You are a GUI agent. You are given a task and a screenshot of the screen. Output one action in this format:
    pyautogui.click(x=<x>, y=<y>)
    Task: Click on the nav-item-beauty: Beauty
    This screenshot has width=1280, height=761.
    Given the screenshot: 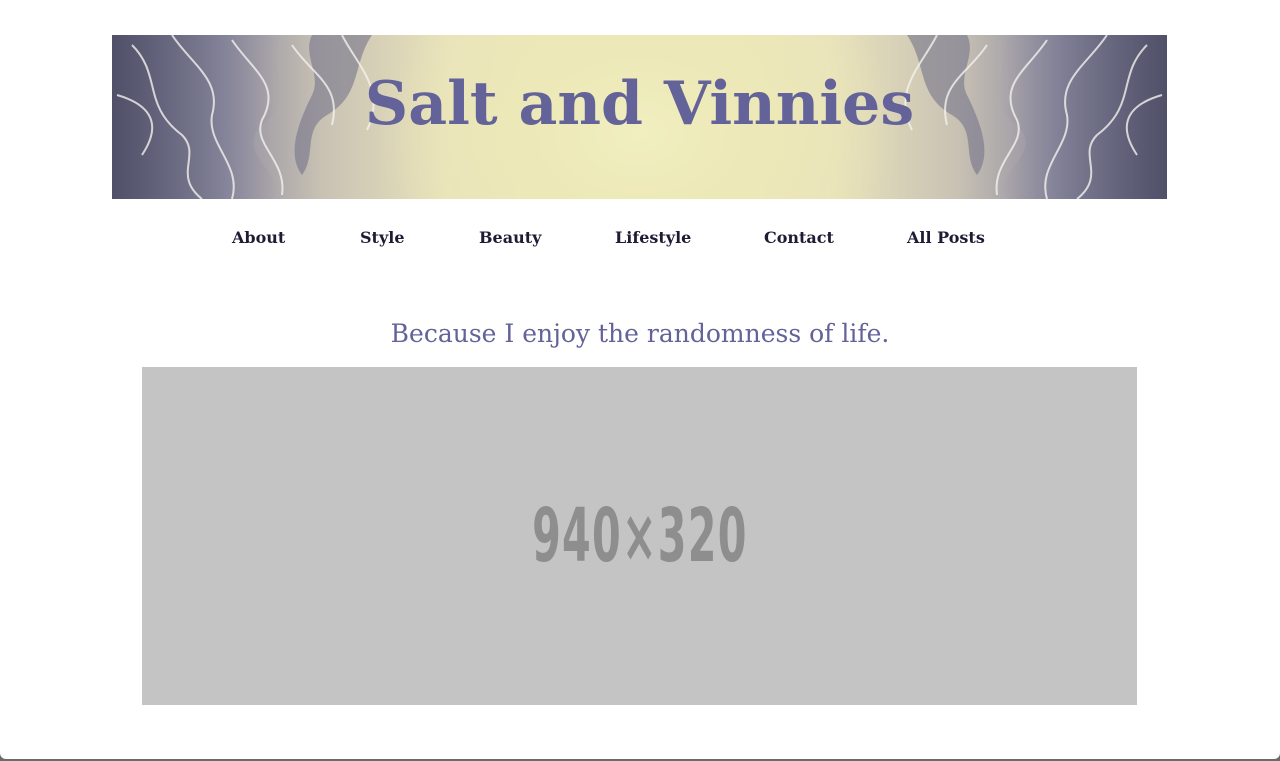 What is the action you would take?
    pyautogui.click(x=510, y=237)
    